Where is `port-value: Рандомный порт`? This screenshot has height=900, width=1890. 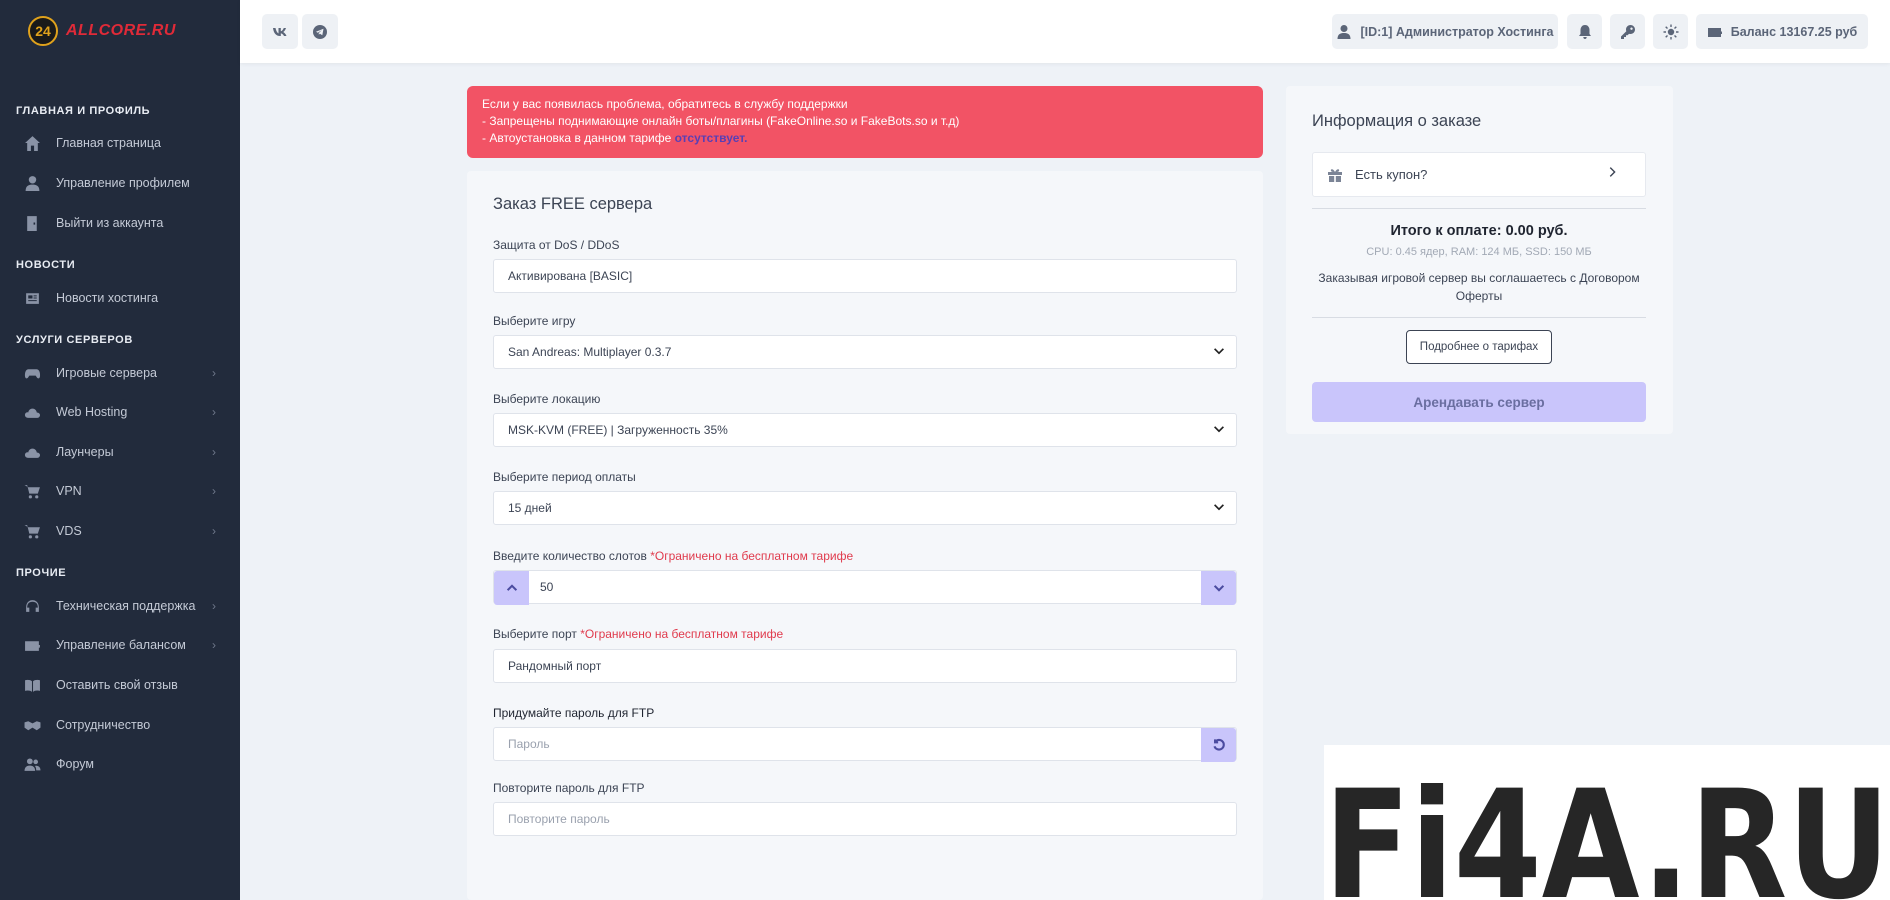
port-value: Рандомный порт is located at coordinates (555, 666).